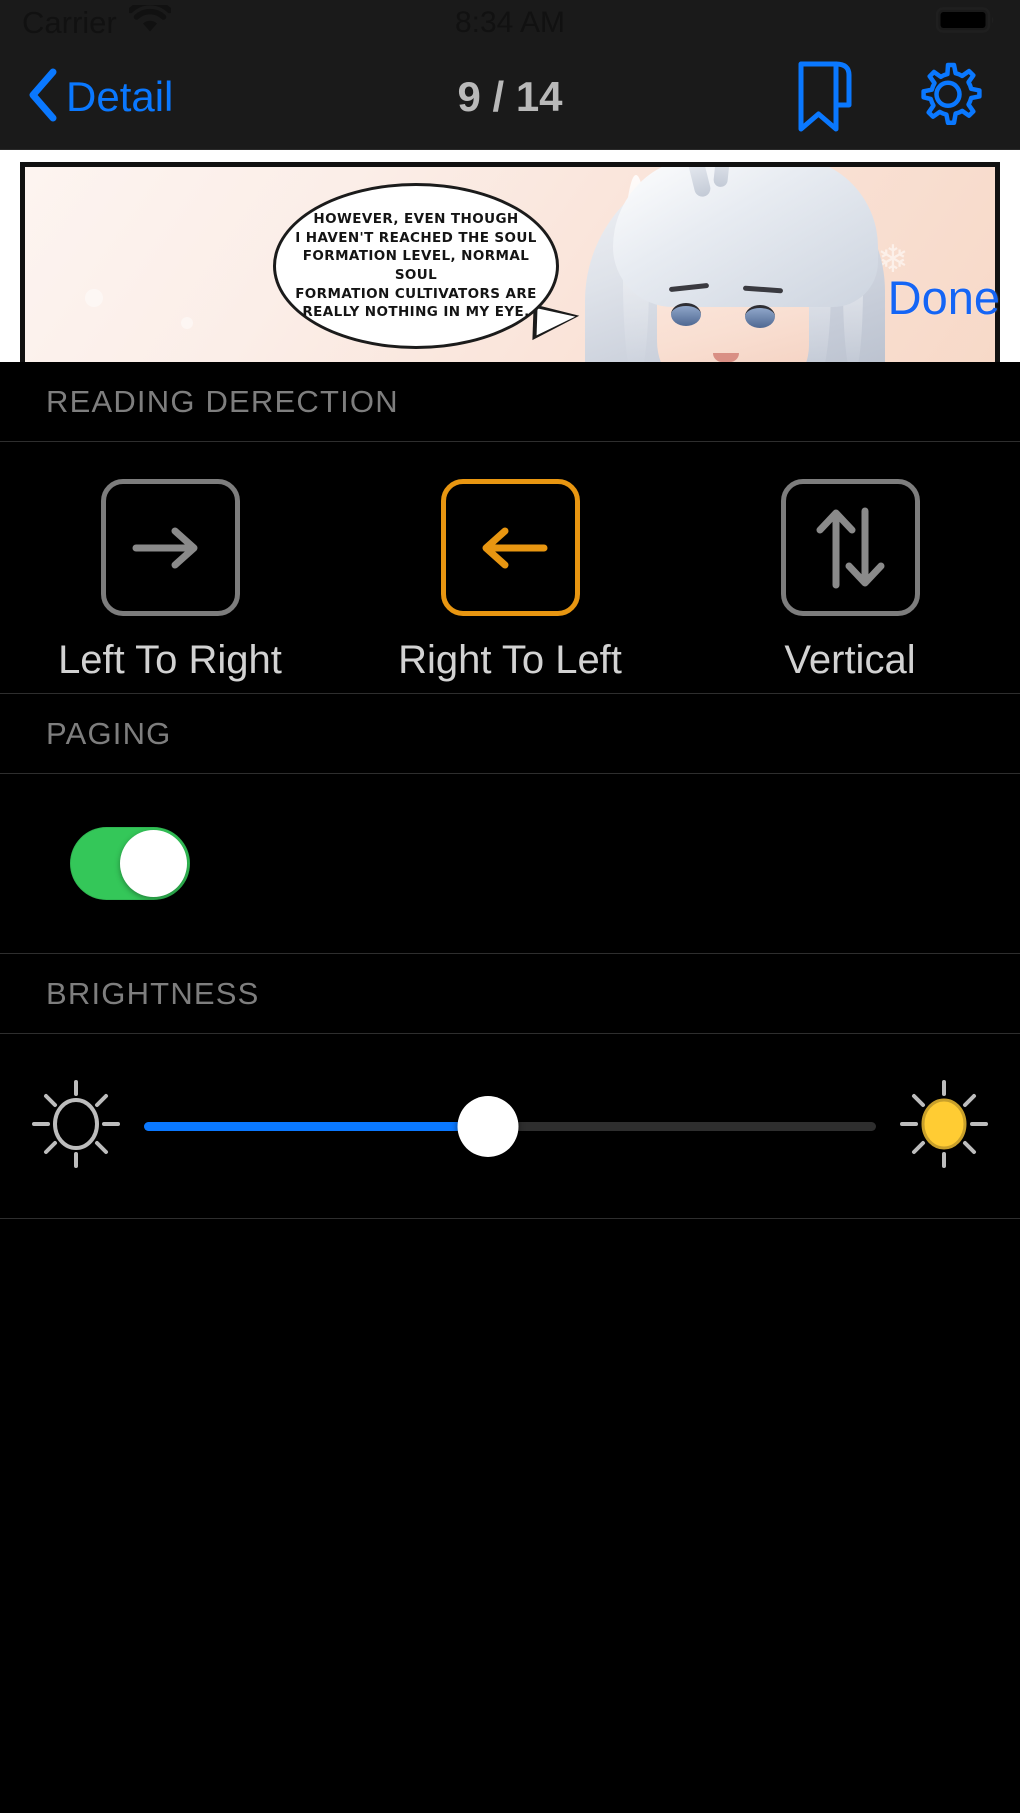  I want to click on wifi-icon, so click(149, 20).